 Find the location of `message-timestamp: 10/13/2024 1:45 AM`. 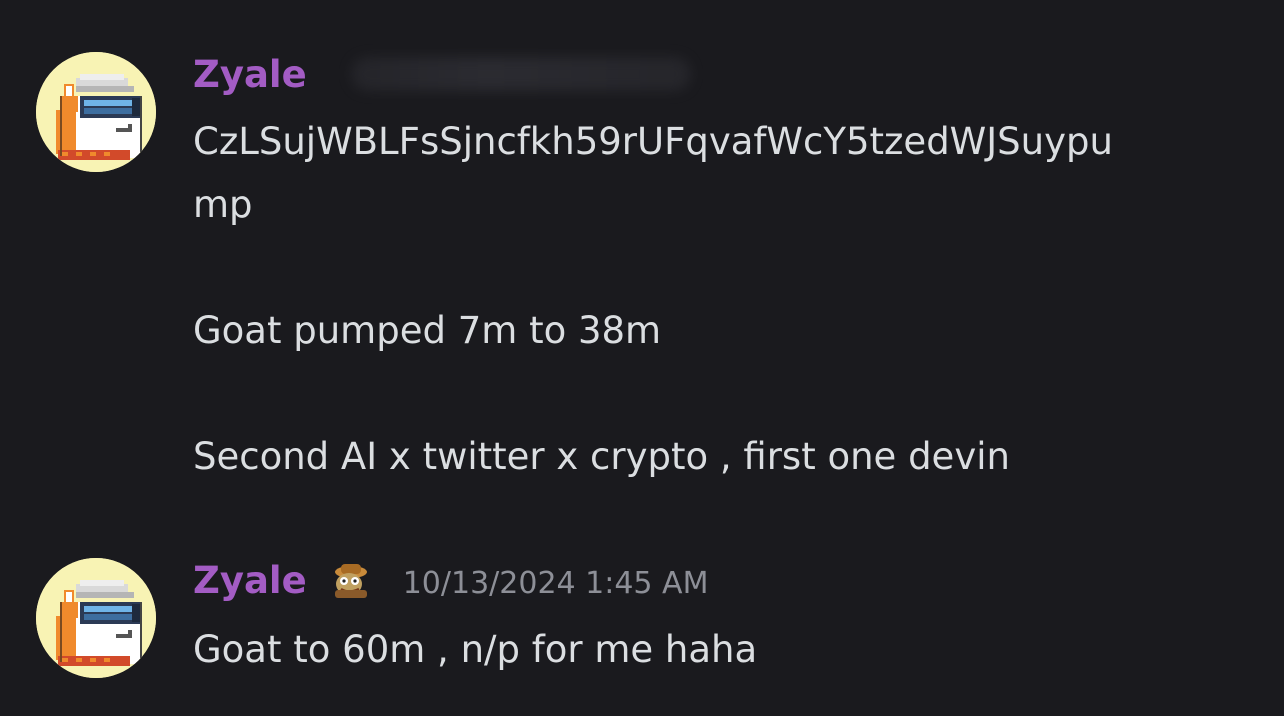

message-timestamp: 10/13/2024 1:45 AM is located at coordinates (556, 583).